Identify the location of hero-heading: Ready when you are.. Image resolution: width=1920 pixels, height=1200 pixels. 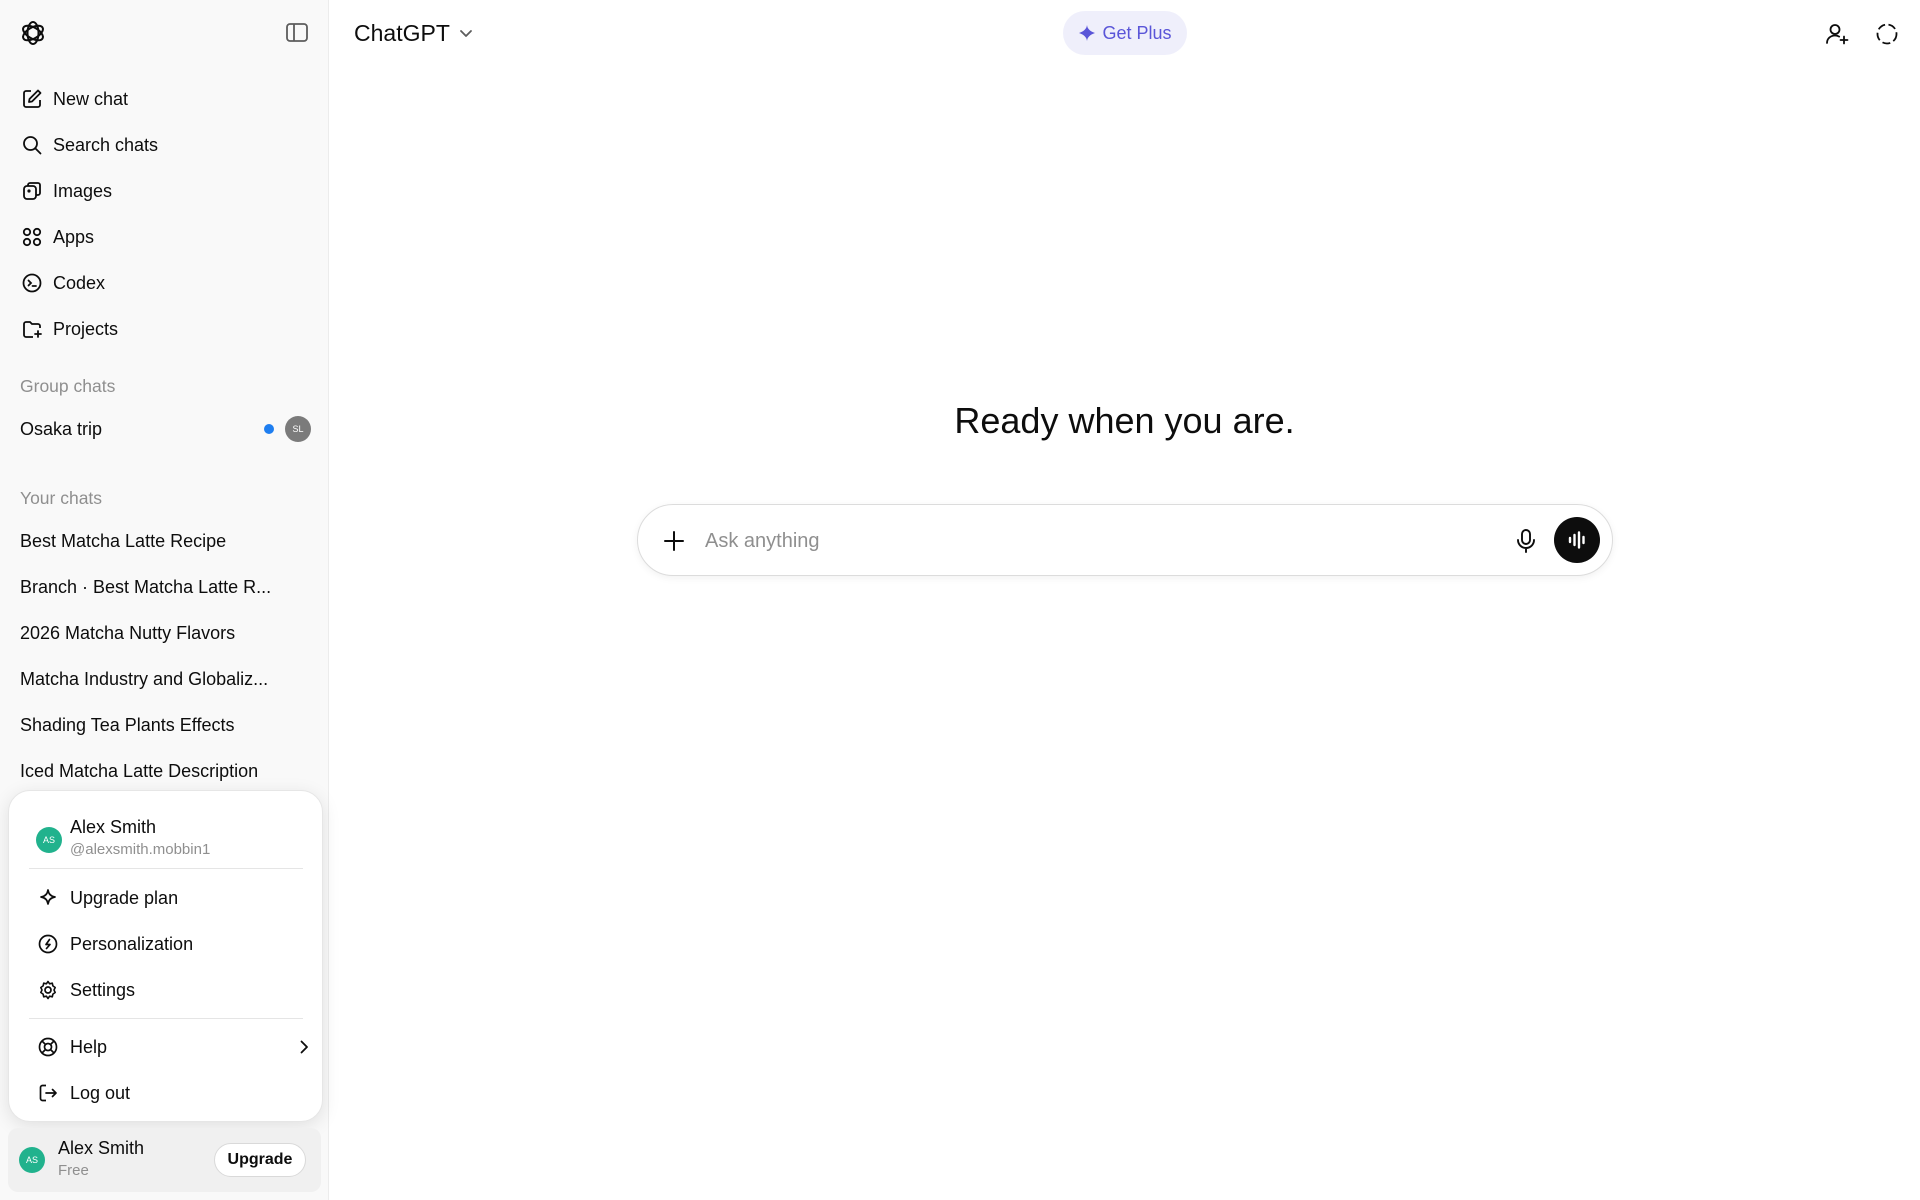
(1124, 420).